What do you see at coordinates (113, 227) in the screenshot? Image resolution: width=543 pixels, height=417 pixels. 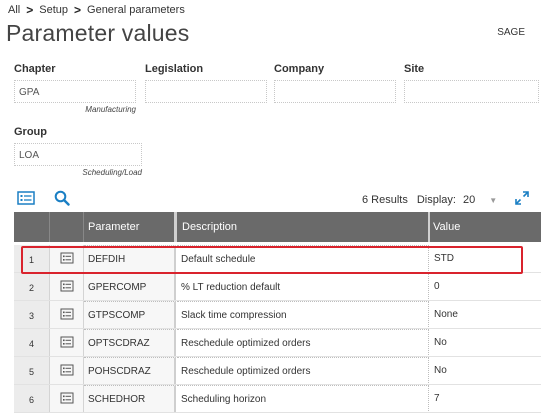 I see `column-header-parameter: Parameter` at bounding box center [113, 227].